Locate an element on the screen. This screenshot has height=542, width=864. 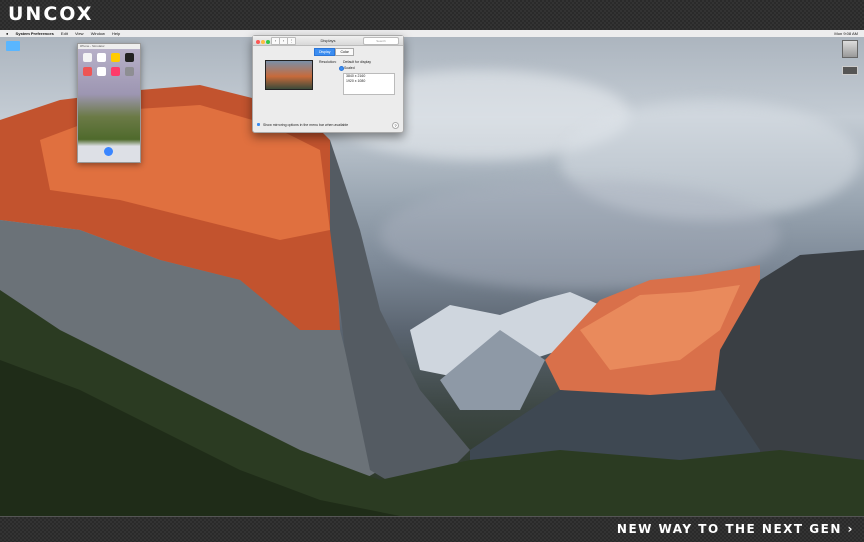
health-icon is located at coordinates (115, 71).